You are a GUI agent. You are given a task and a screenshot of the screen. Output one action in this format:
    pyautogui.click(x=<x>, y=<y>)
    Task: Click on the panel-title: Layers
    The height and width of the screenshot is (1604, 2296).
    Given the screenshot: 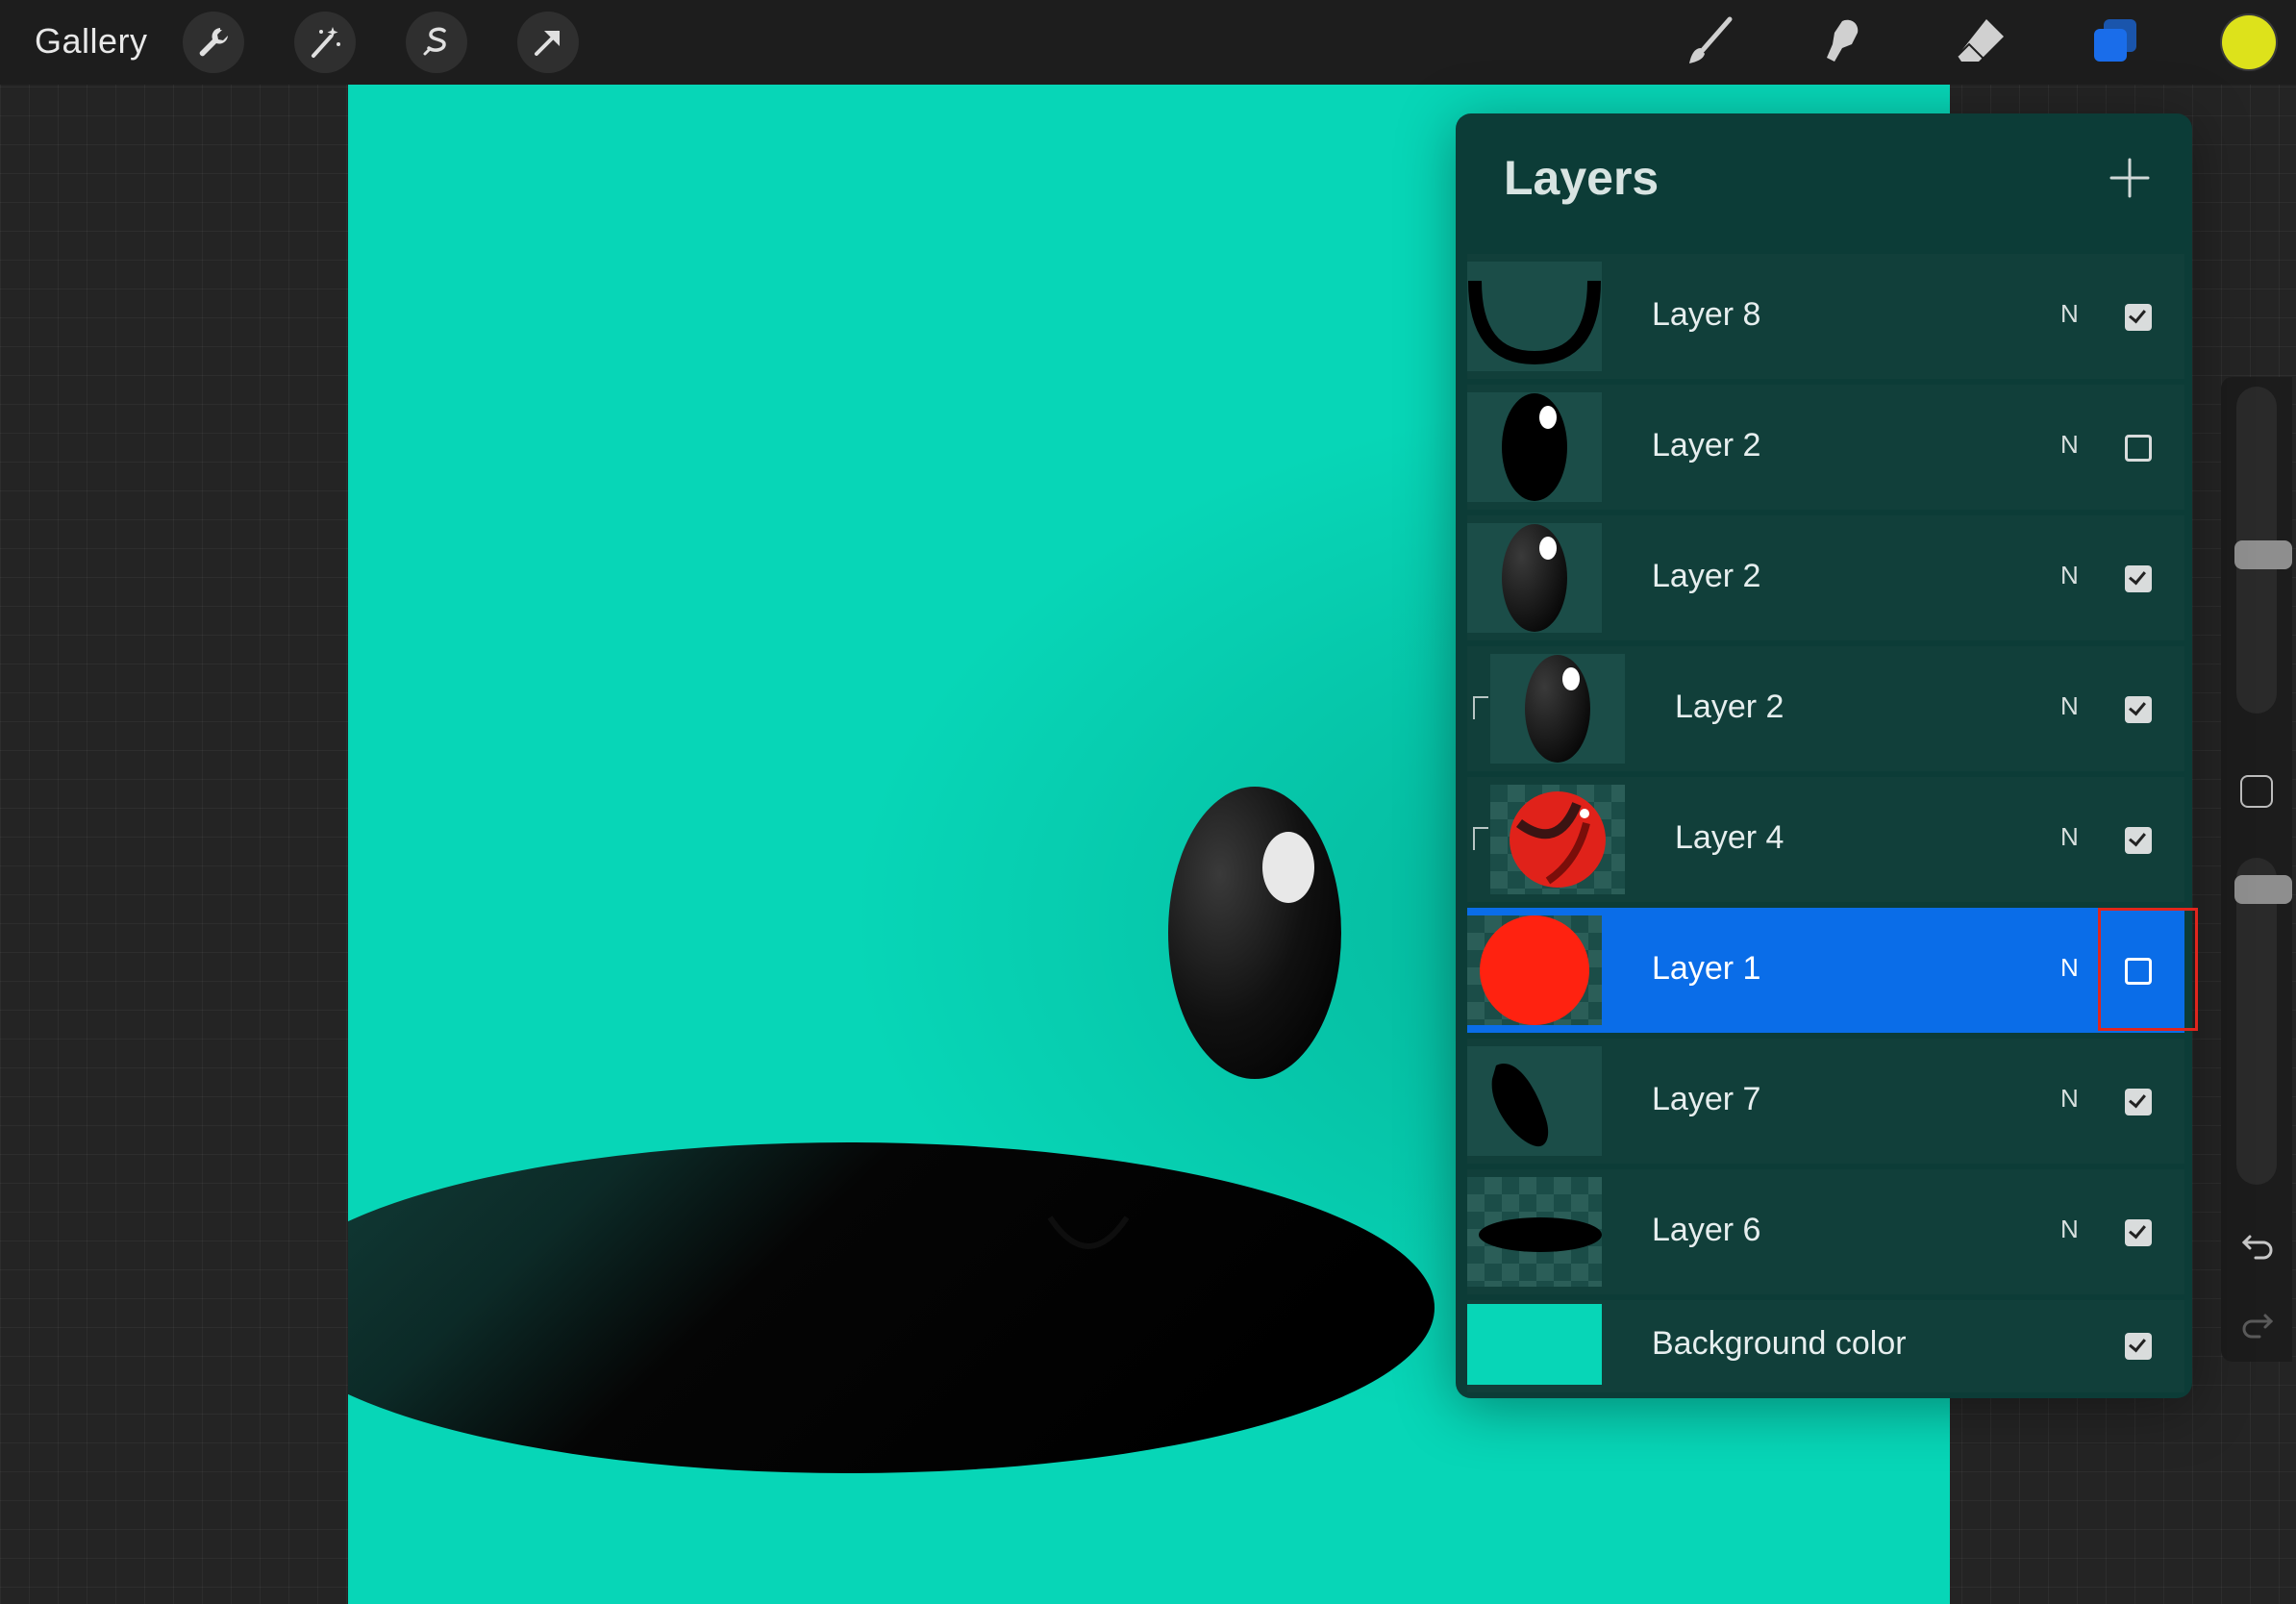 What is the action you would take?
    pyautogui.click(x=1582, y=178)
    